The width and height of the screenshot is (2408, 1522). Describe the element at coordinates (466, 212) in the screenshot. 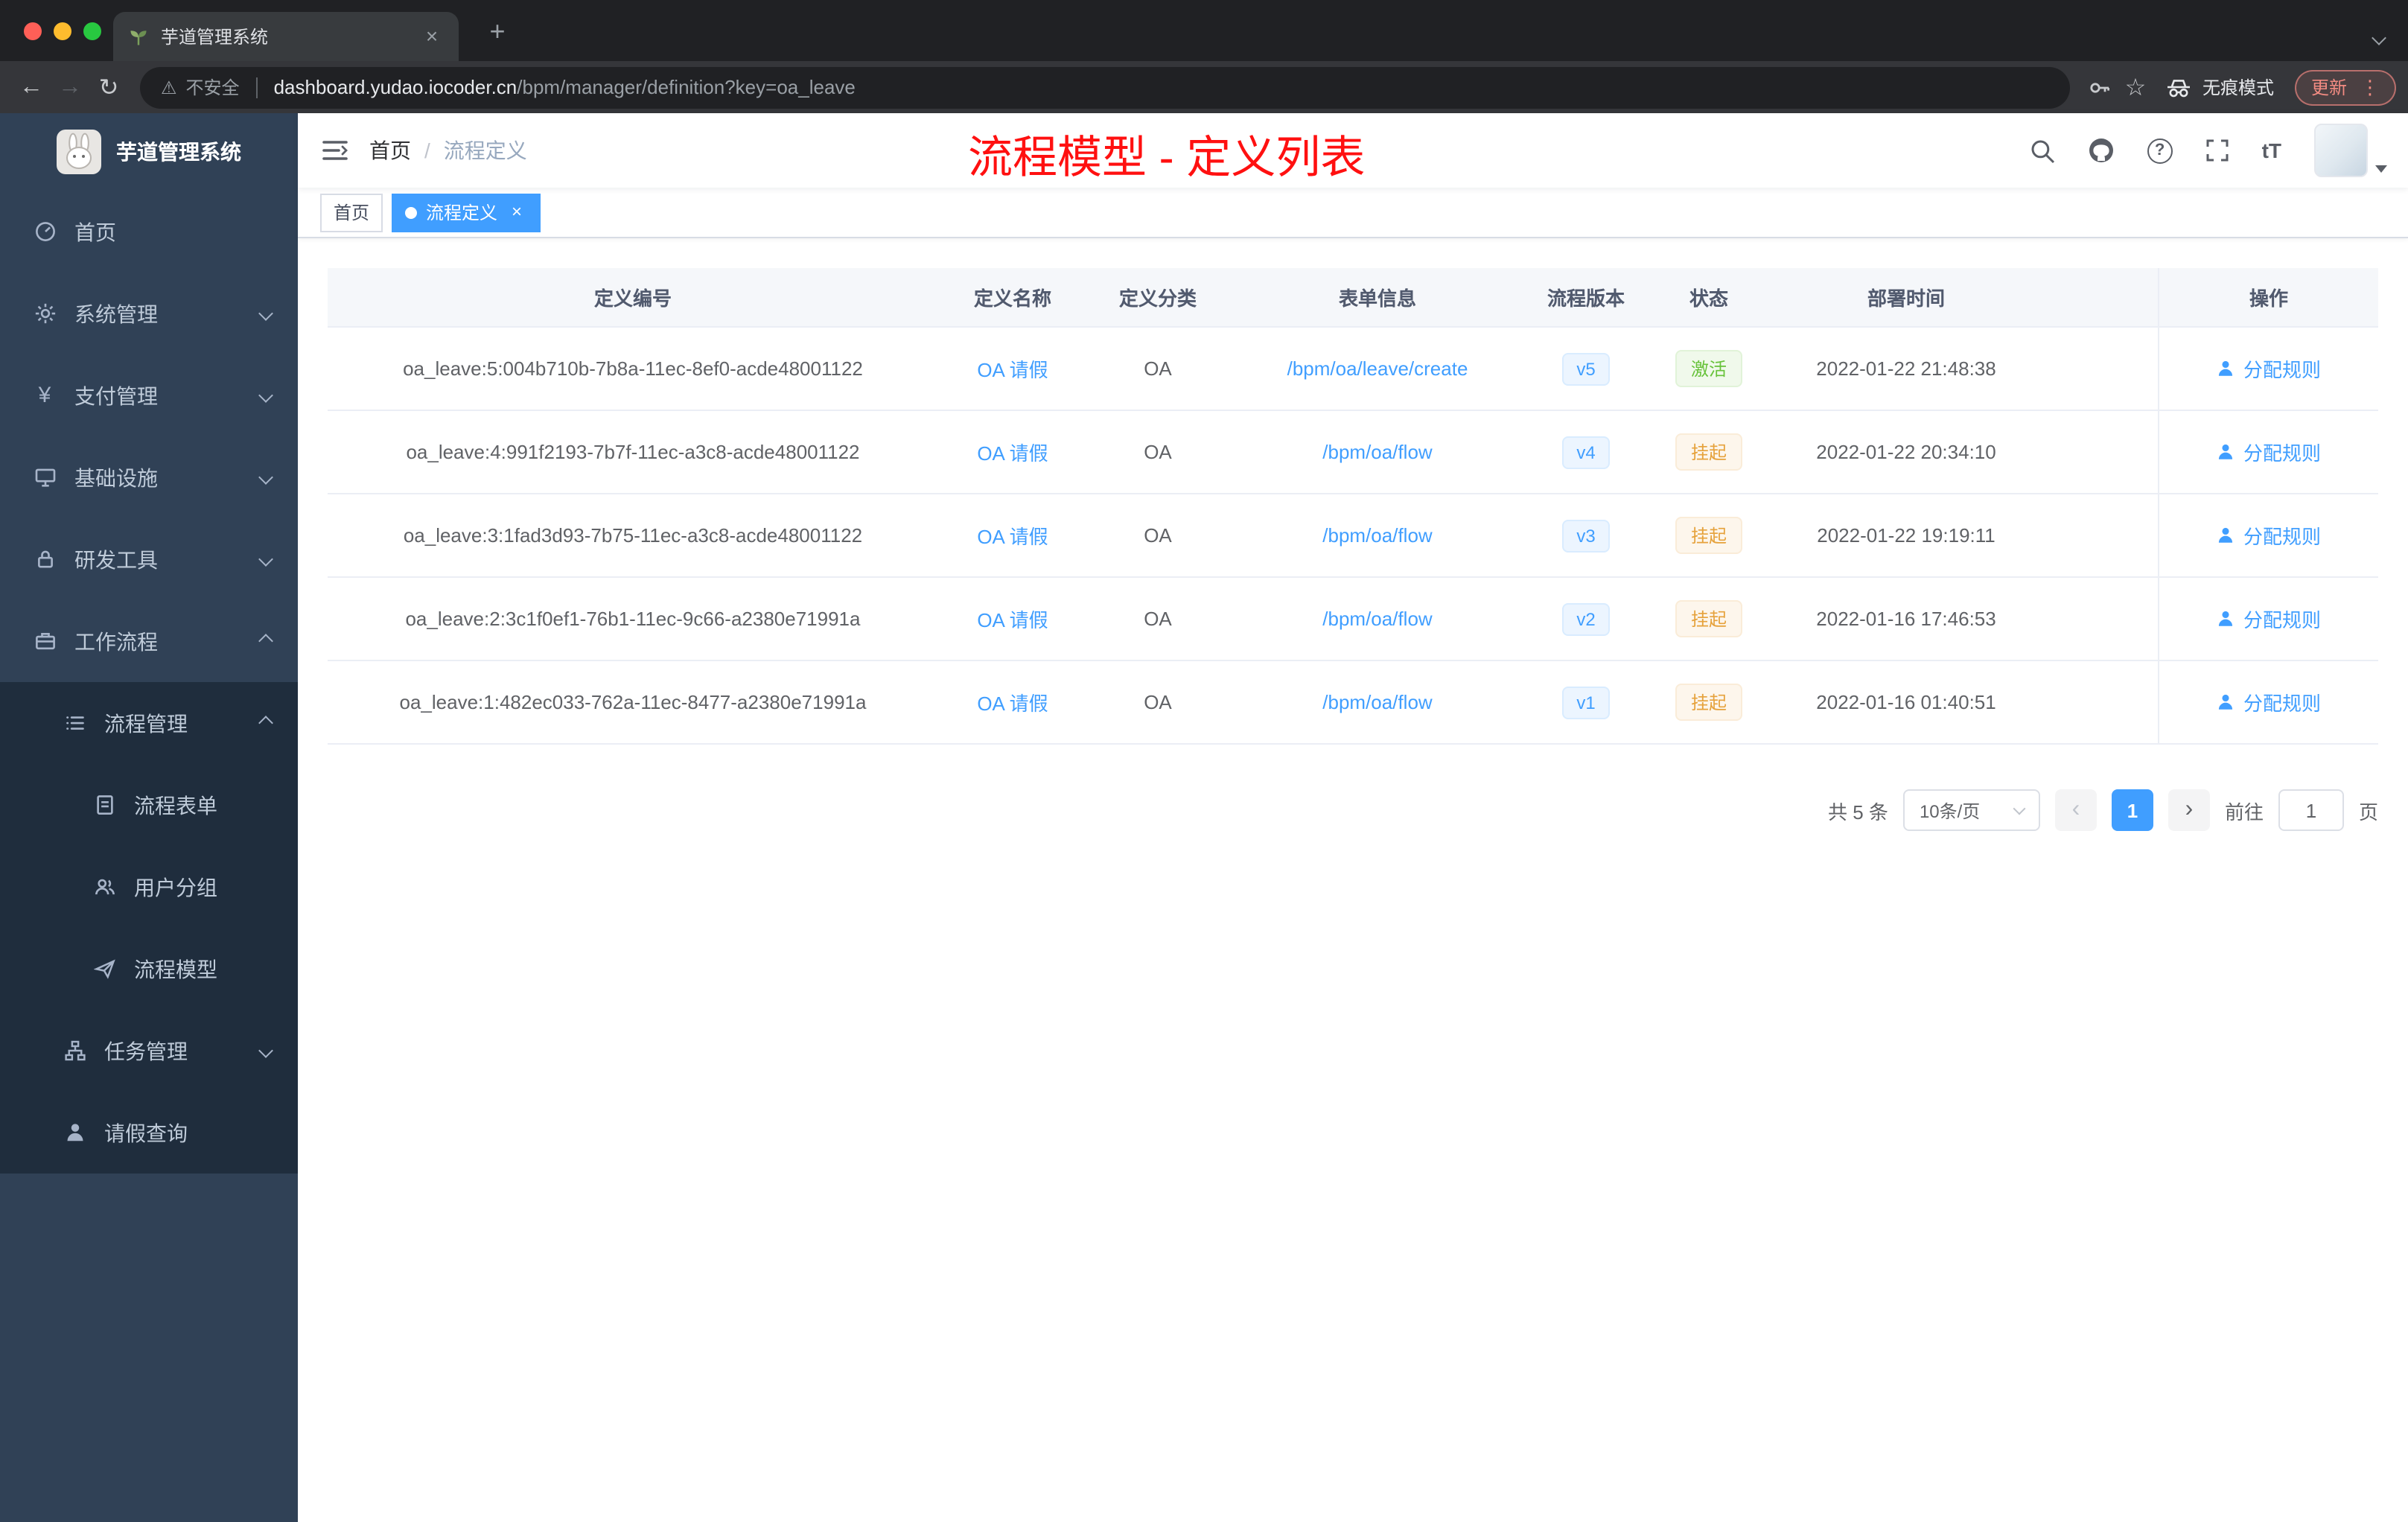

I see `tag-process-definition: 流程定义 ×` at that location.